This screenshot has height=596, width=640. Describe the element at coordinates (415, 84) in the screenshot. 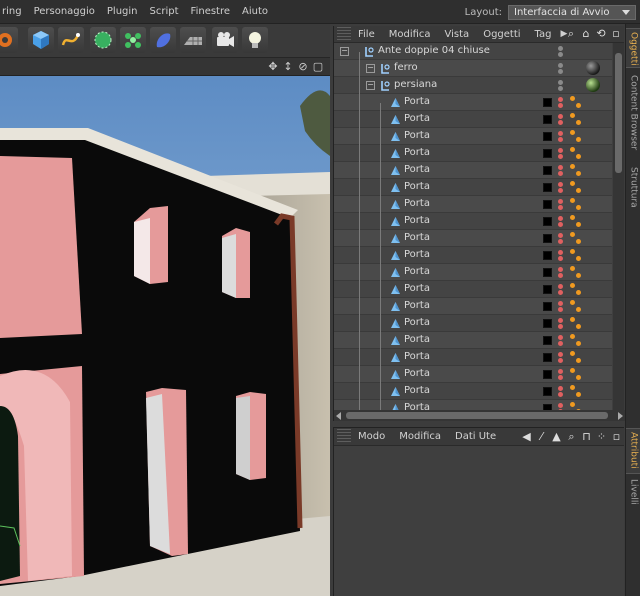

I see `object-name: persiana` at that location.